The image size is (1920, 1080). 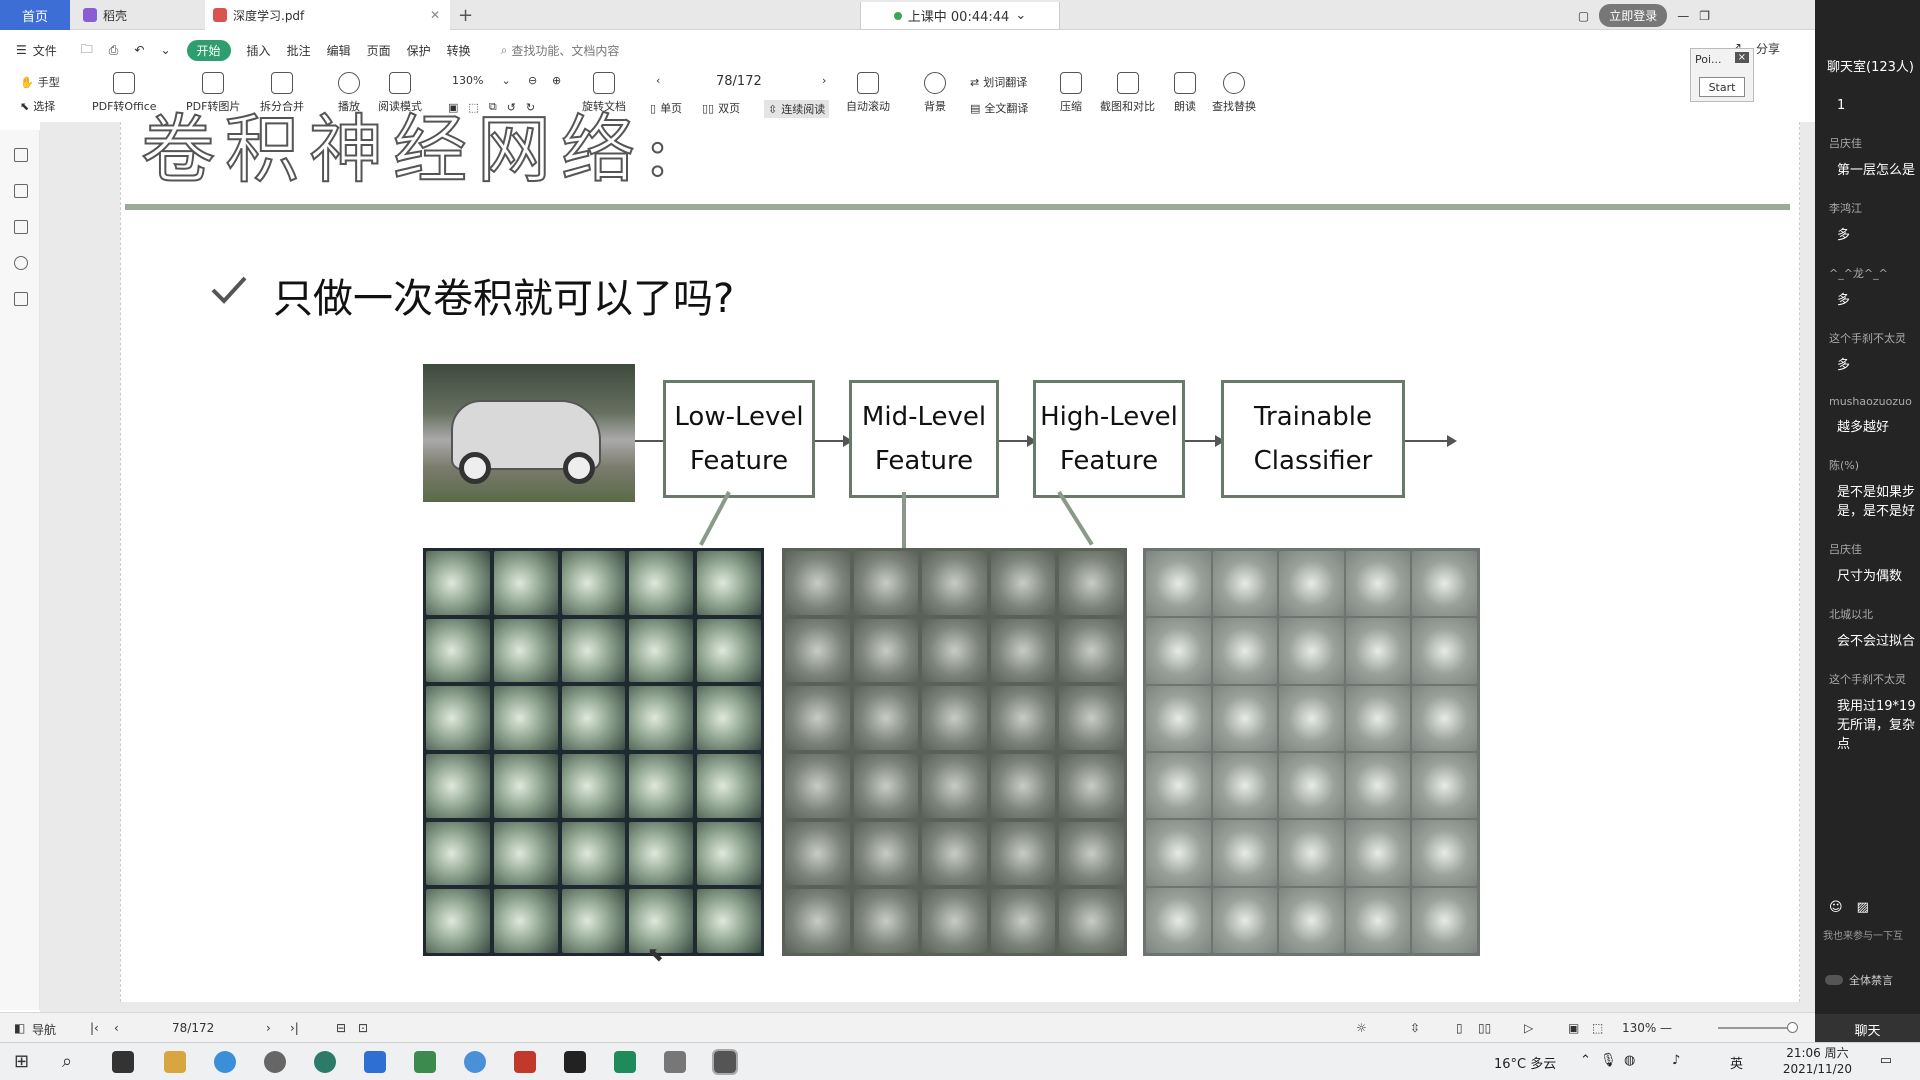 I want to click on filter-cell, so click(x=661, y=853).